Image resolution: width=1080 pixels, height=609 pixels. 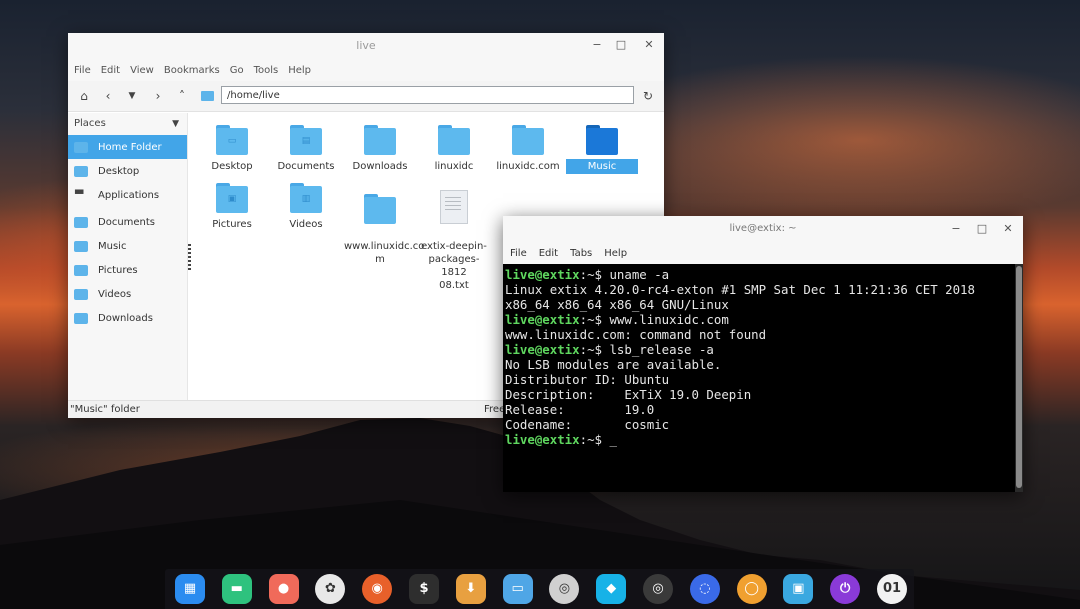 What do you see at coordinates (81, 194) in the screenshot?
I see `applications-icon` at bounding box center [81, 194].